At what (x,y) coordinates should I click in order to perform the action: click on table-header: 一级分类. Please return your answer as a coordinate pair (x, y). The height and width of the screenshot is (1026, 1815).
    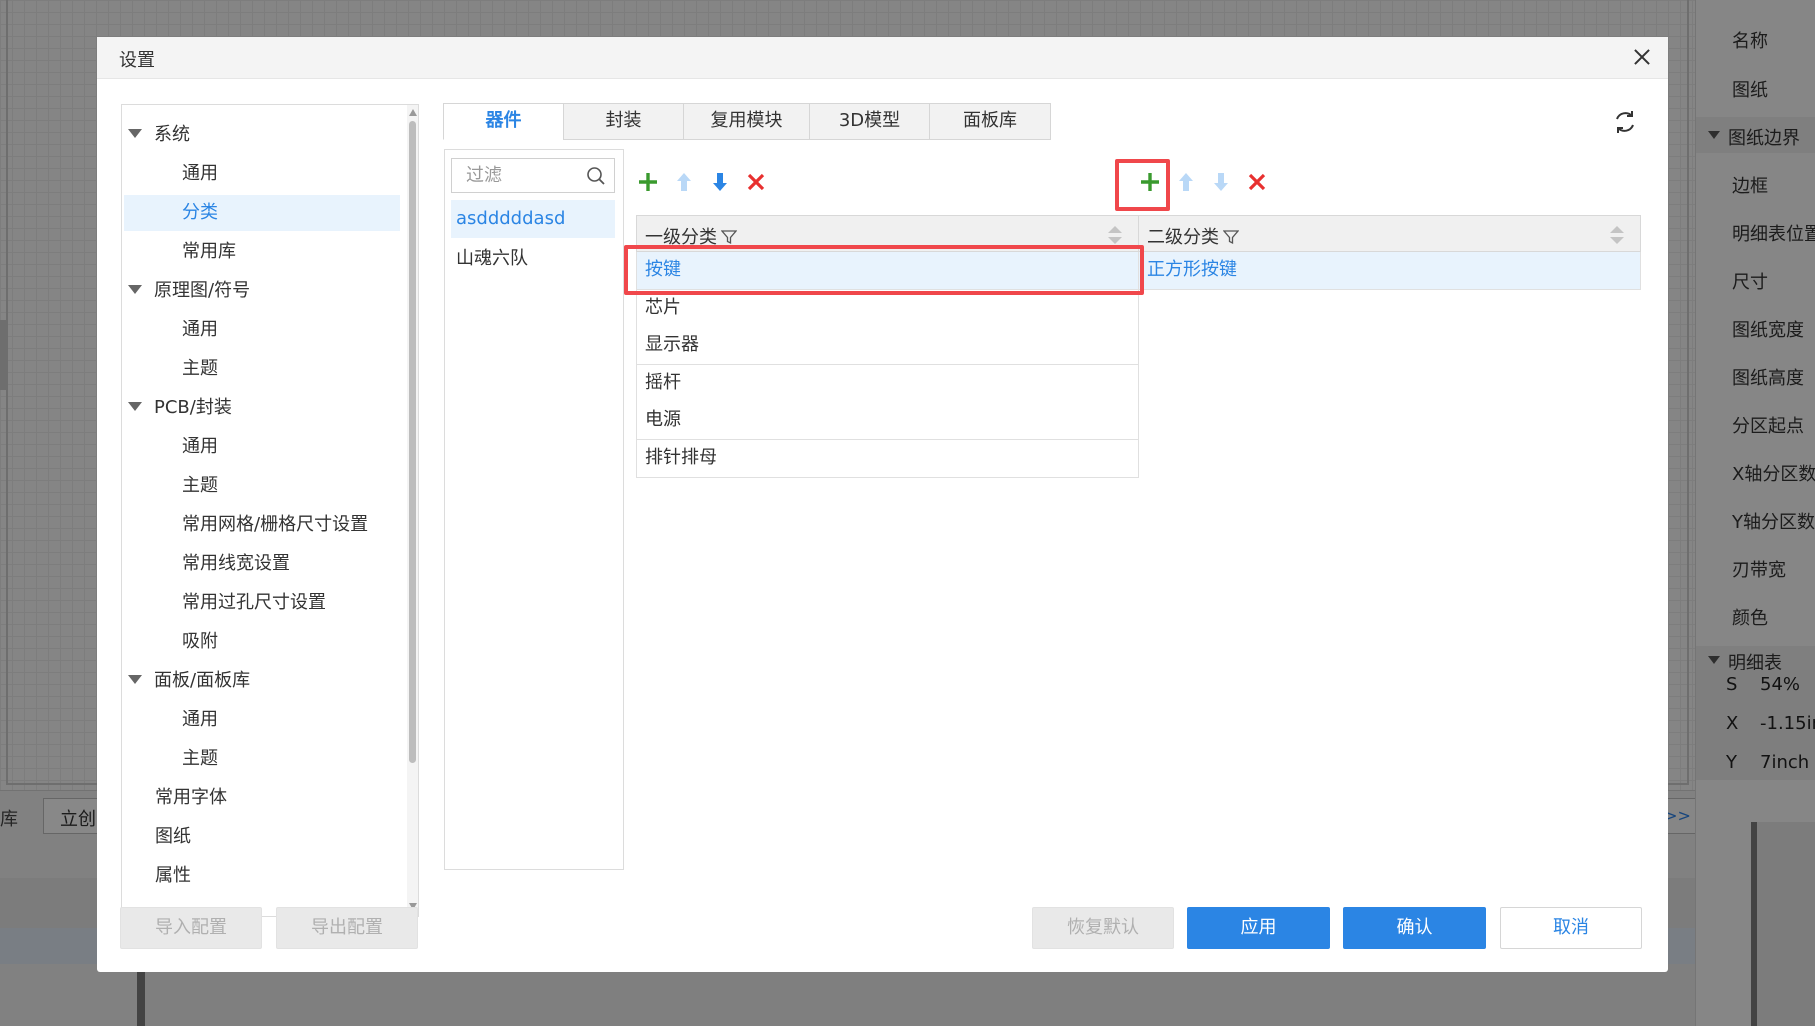
    Looking at the image, I should click on (887, 233).